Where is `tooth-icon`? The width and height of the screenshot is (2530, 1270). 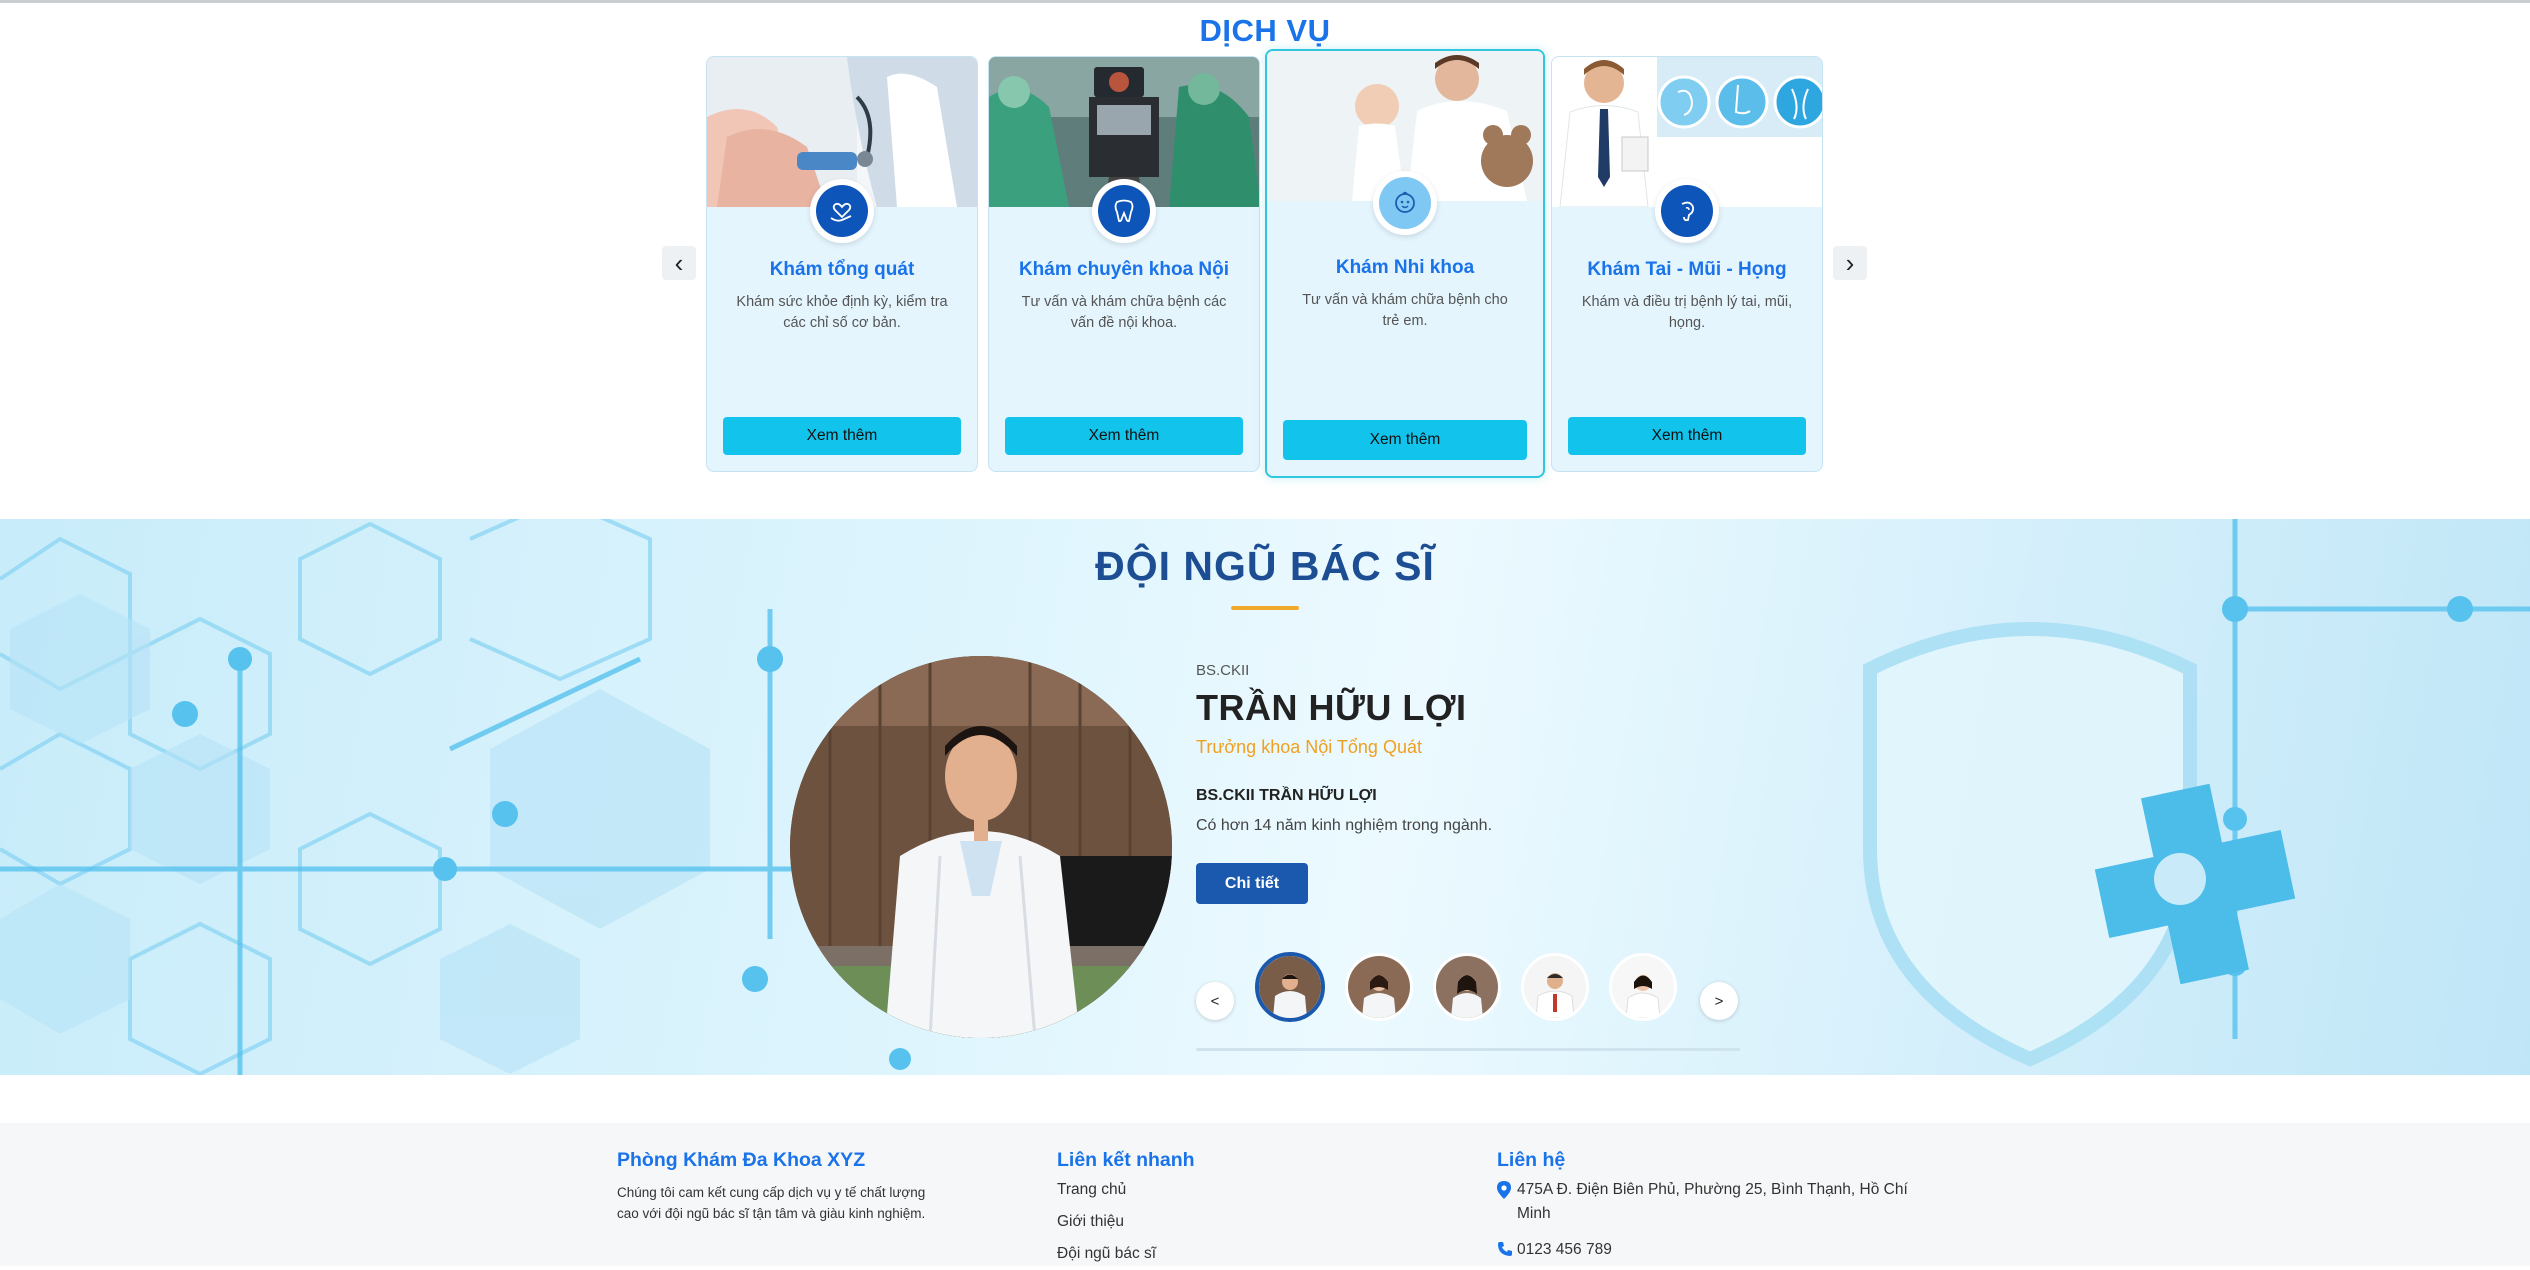
tooth-icon is located at coordinates (1124, 211).